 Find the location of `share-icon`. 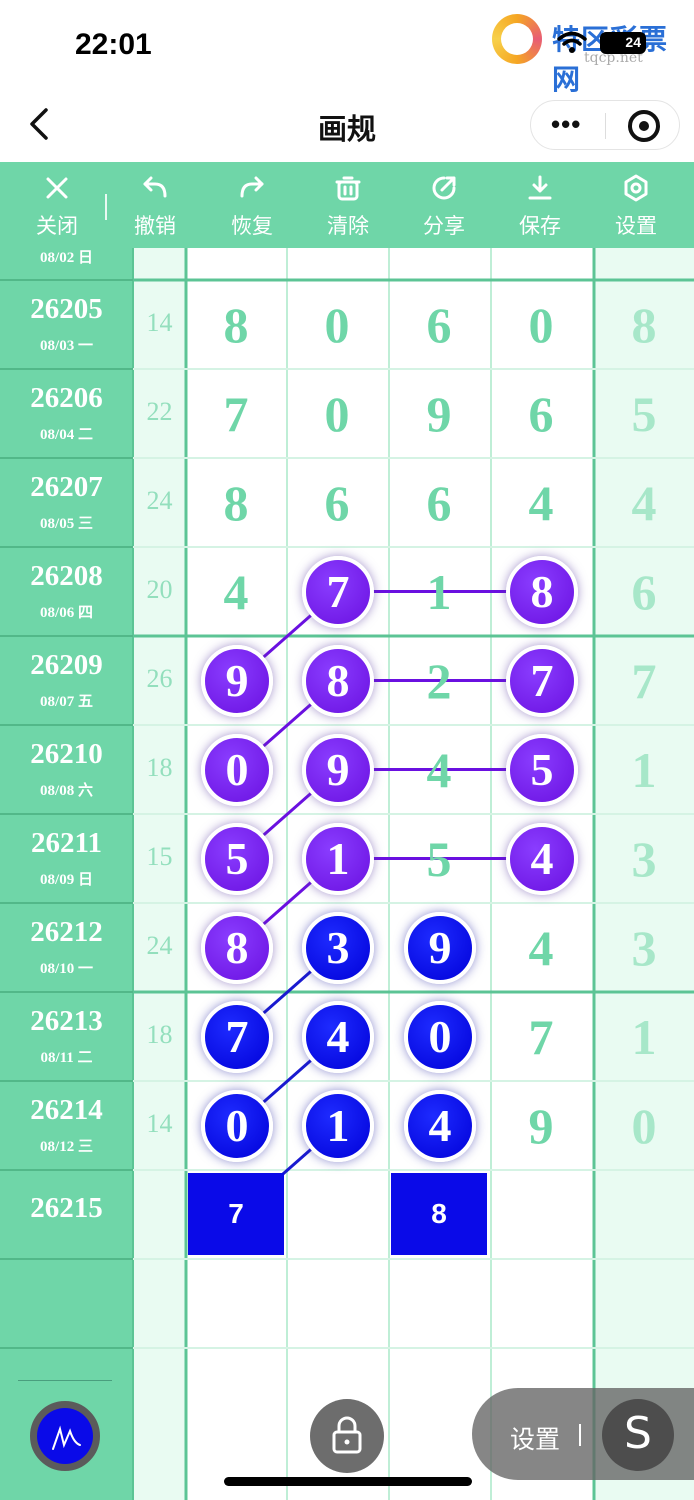

share-icon is located at coordinates (444, 188).